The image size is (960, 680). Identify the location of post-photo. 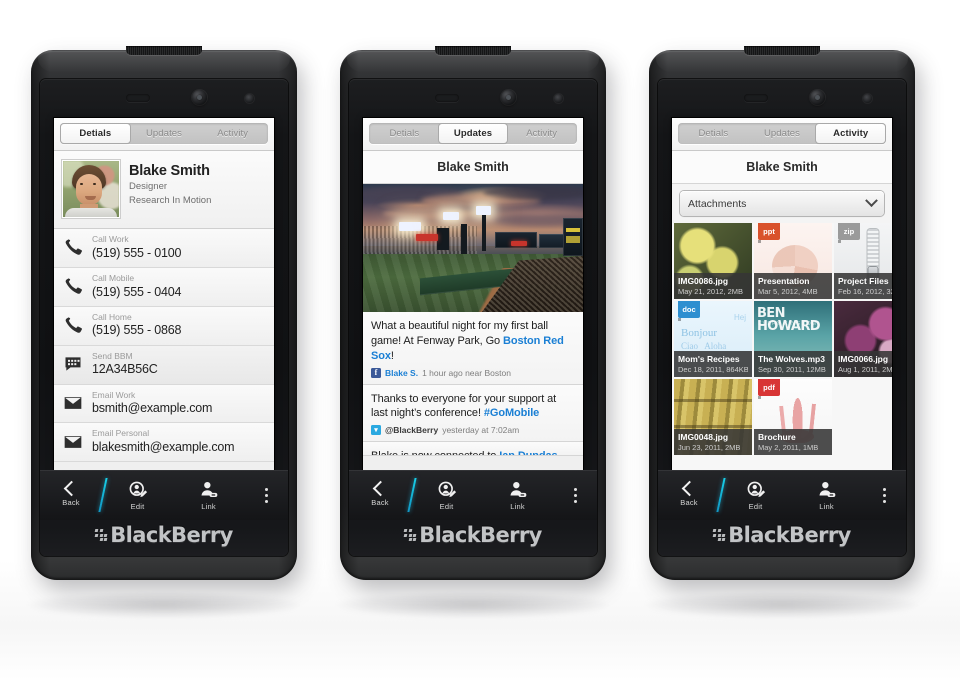
(473, 248).